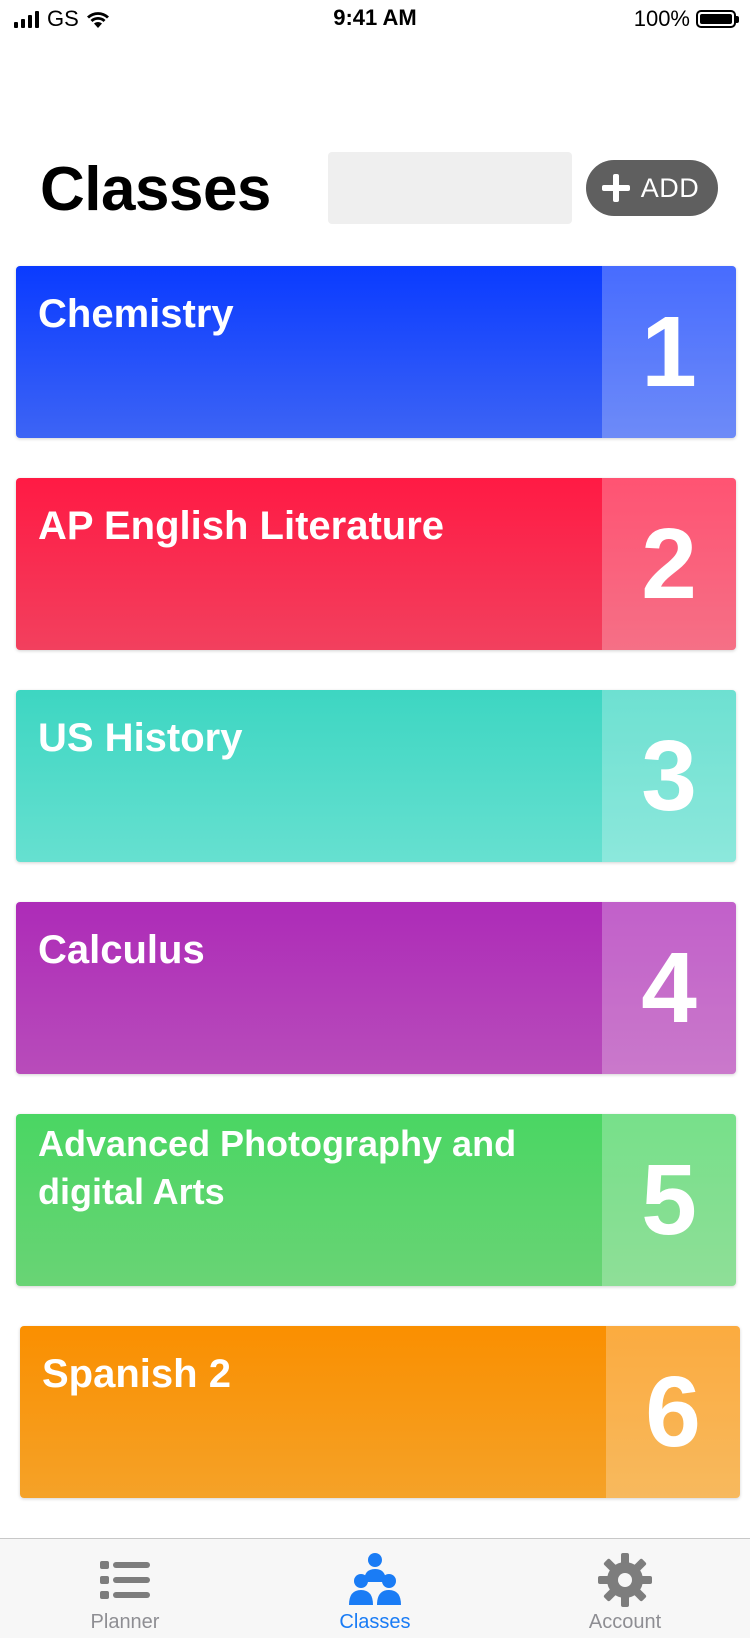  What do you see at coordinates (277, 1167) in the screenshot?
I see `class-name: Advanced Photography and digital Arts` at bounding box center [277, 1167].